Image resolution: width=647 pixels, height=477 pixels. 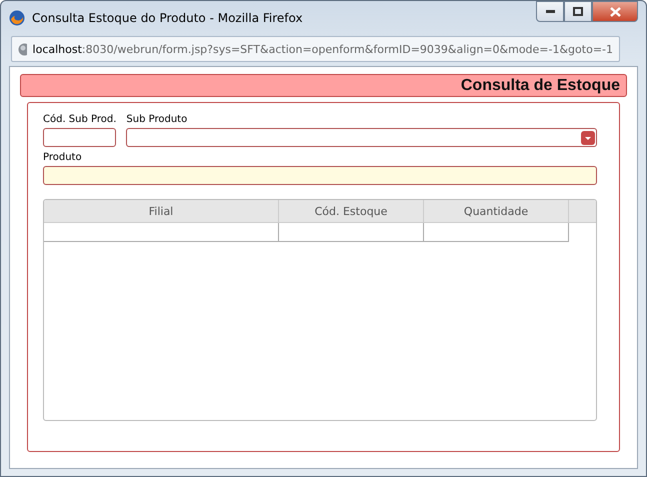 What do you see at coordinates (496, 211) in the screenshot?
I see `column-header: Quantidade` at bounding box center [496, 211].